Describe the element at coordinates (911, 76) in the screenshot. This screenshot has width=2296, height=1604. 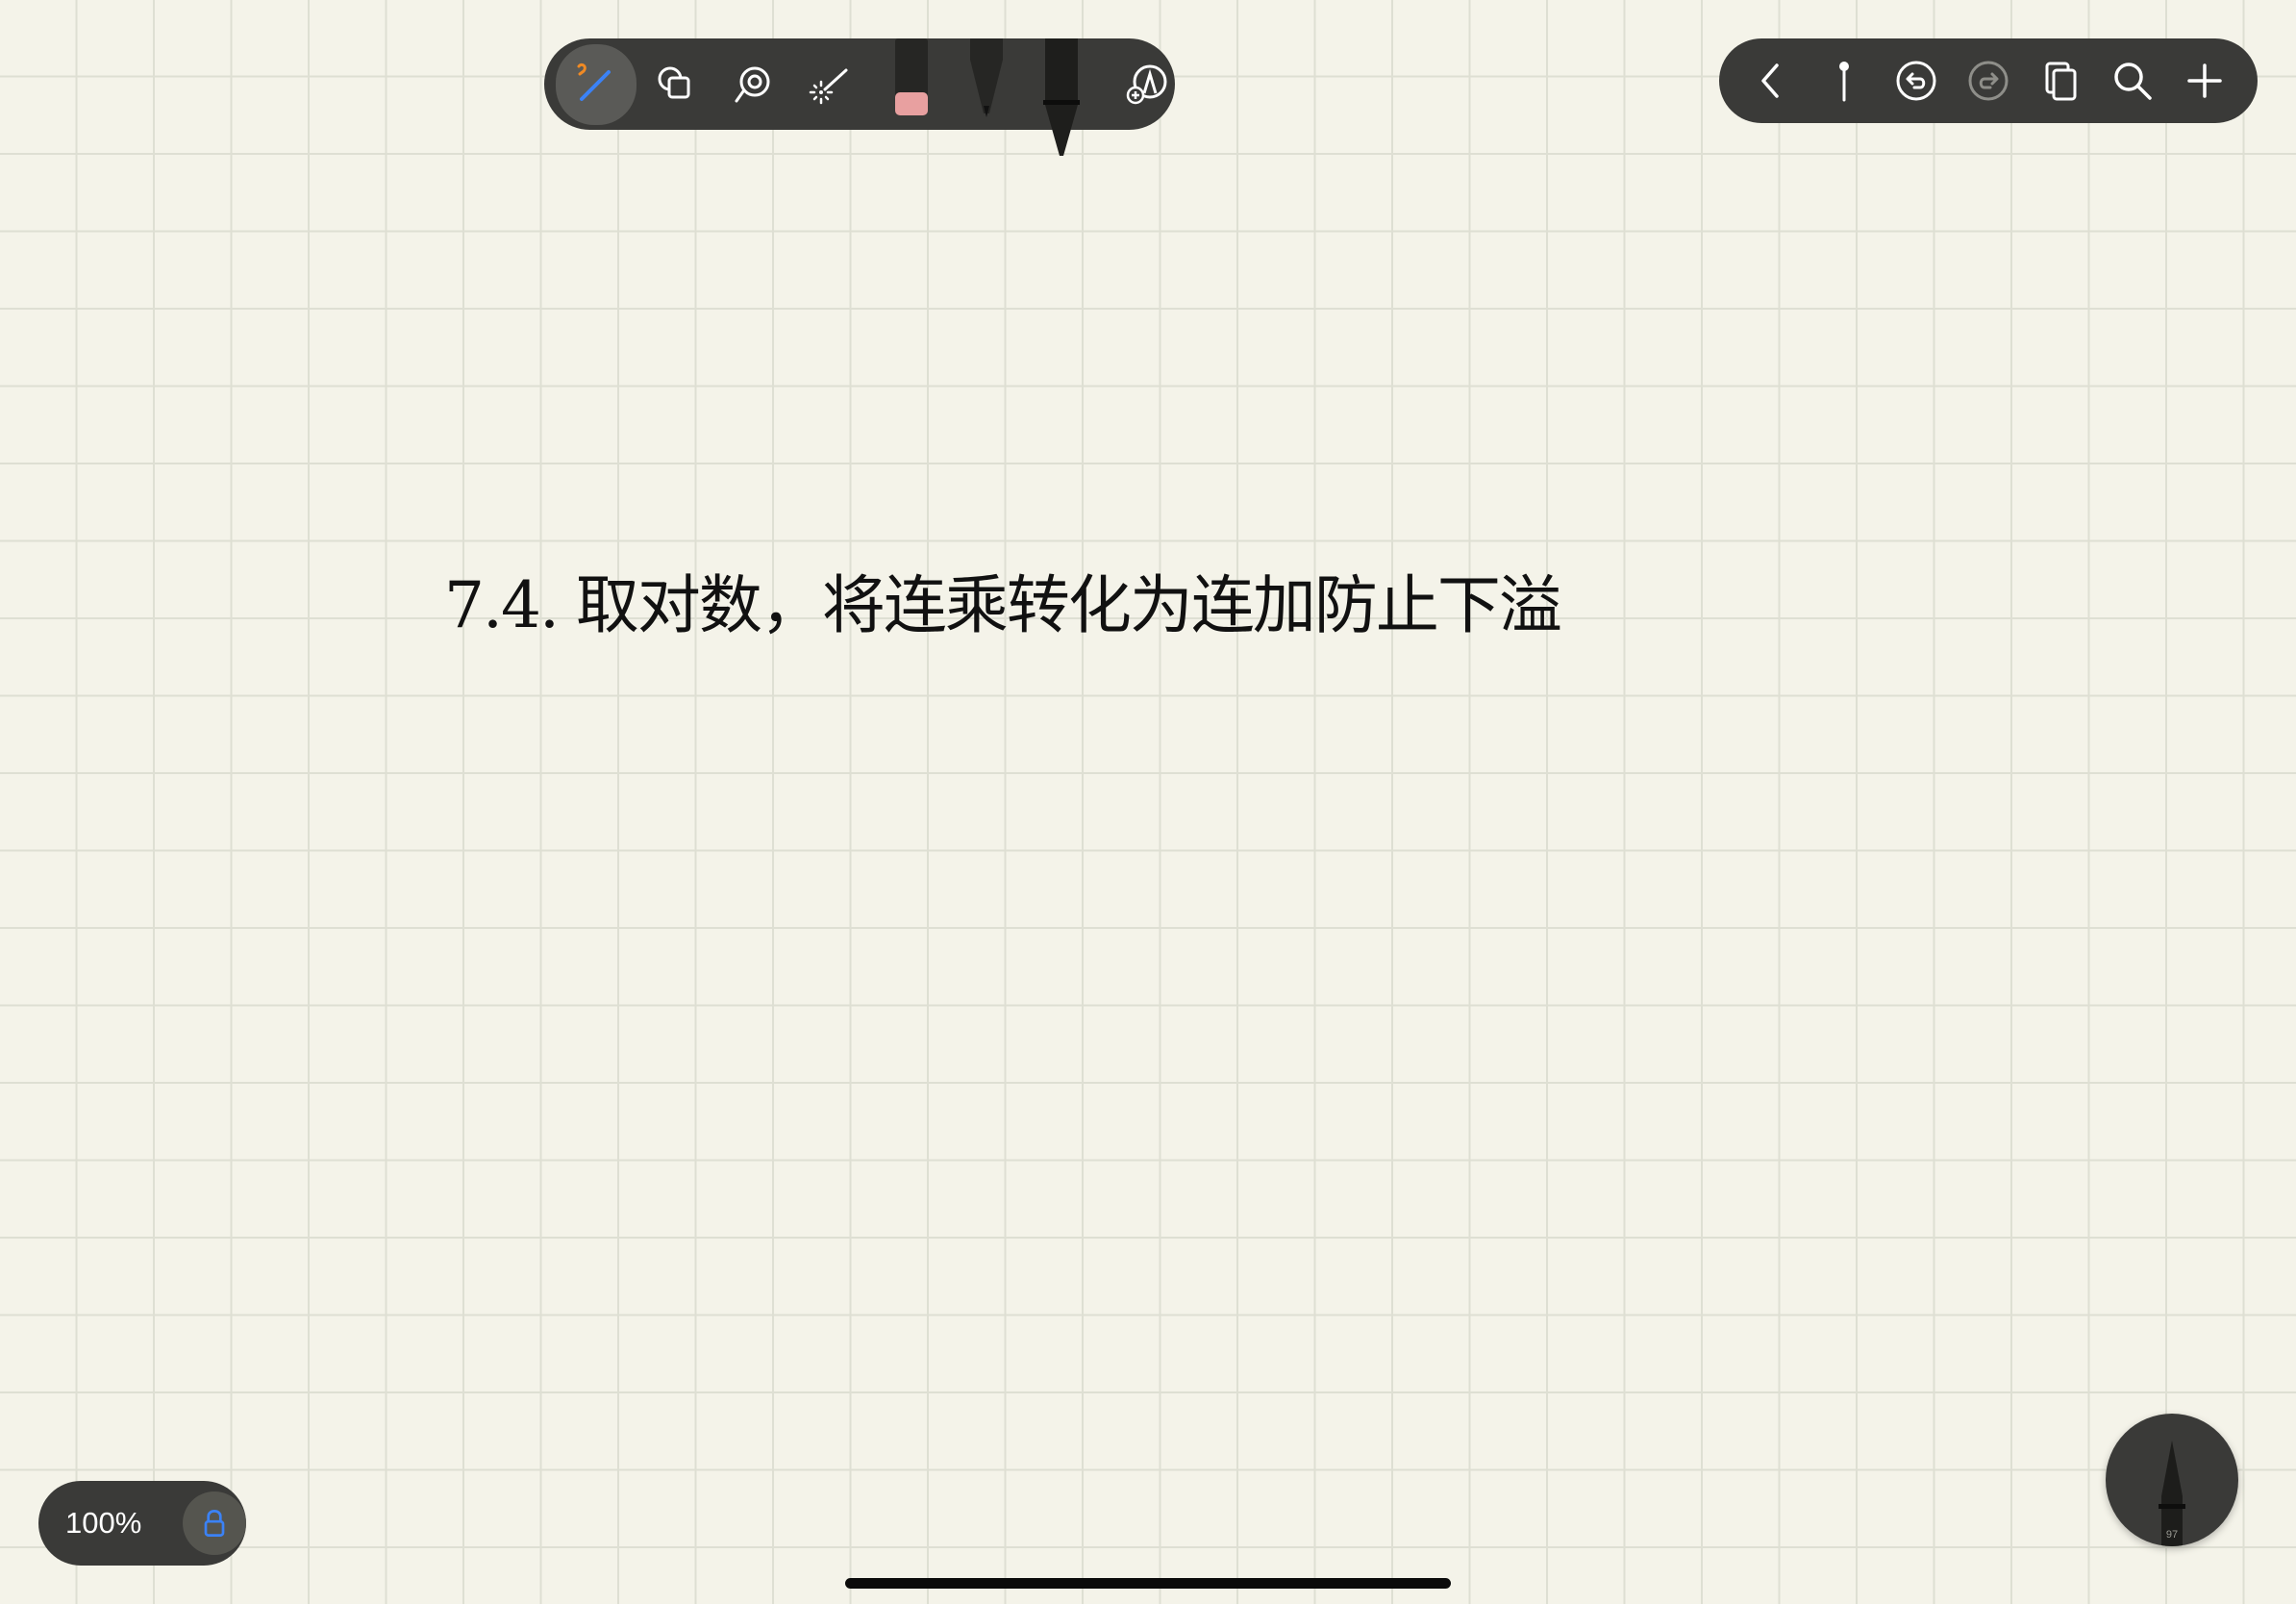
I see `eraser-icon` at that location.